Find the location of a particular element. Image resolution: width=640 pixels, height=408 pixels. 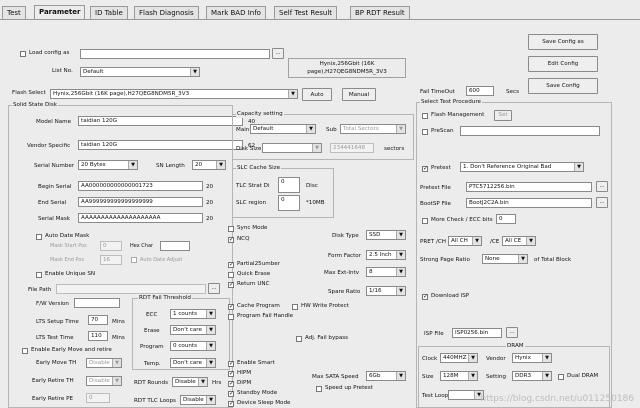

tab-id-table: ID Table is located at coordinates (109, 12).